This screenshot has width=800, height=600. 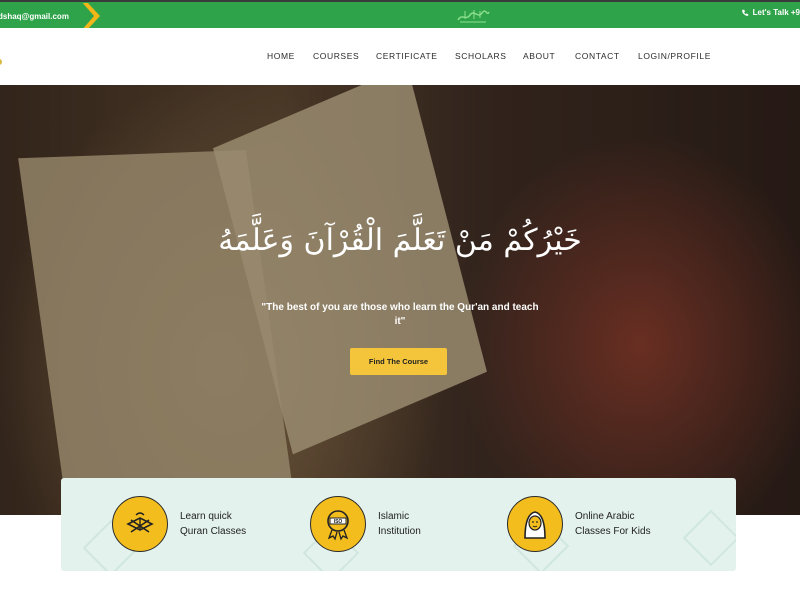 I want to click on feature-label: Online Arabic, so click(x=605, y=516).